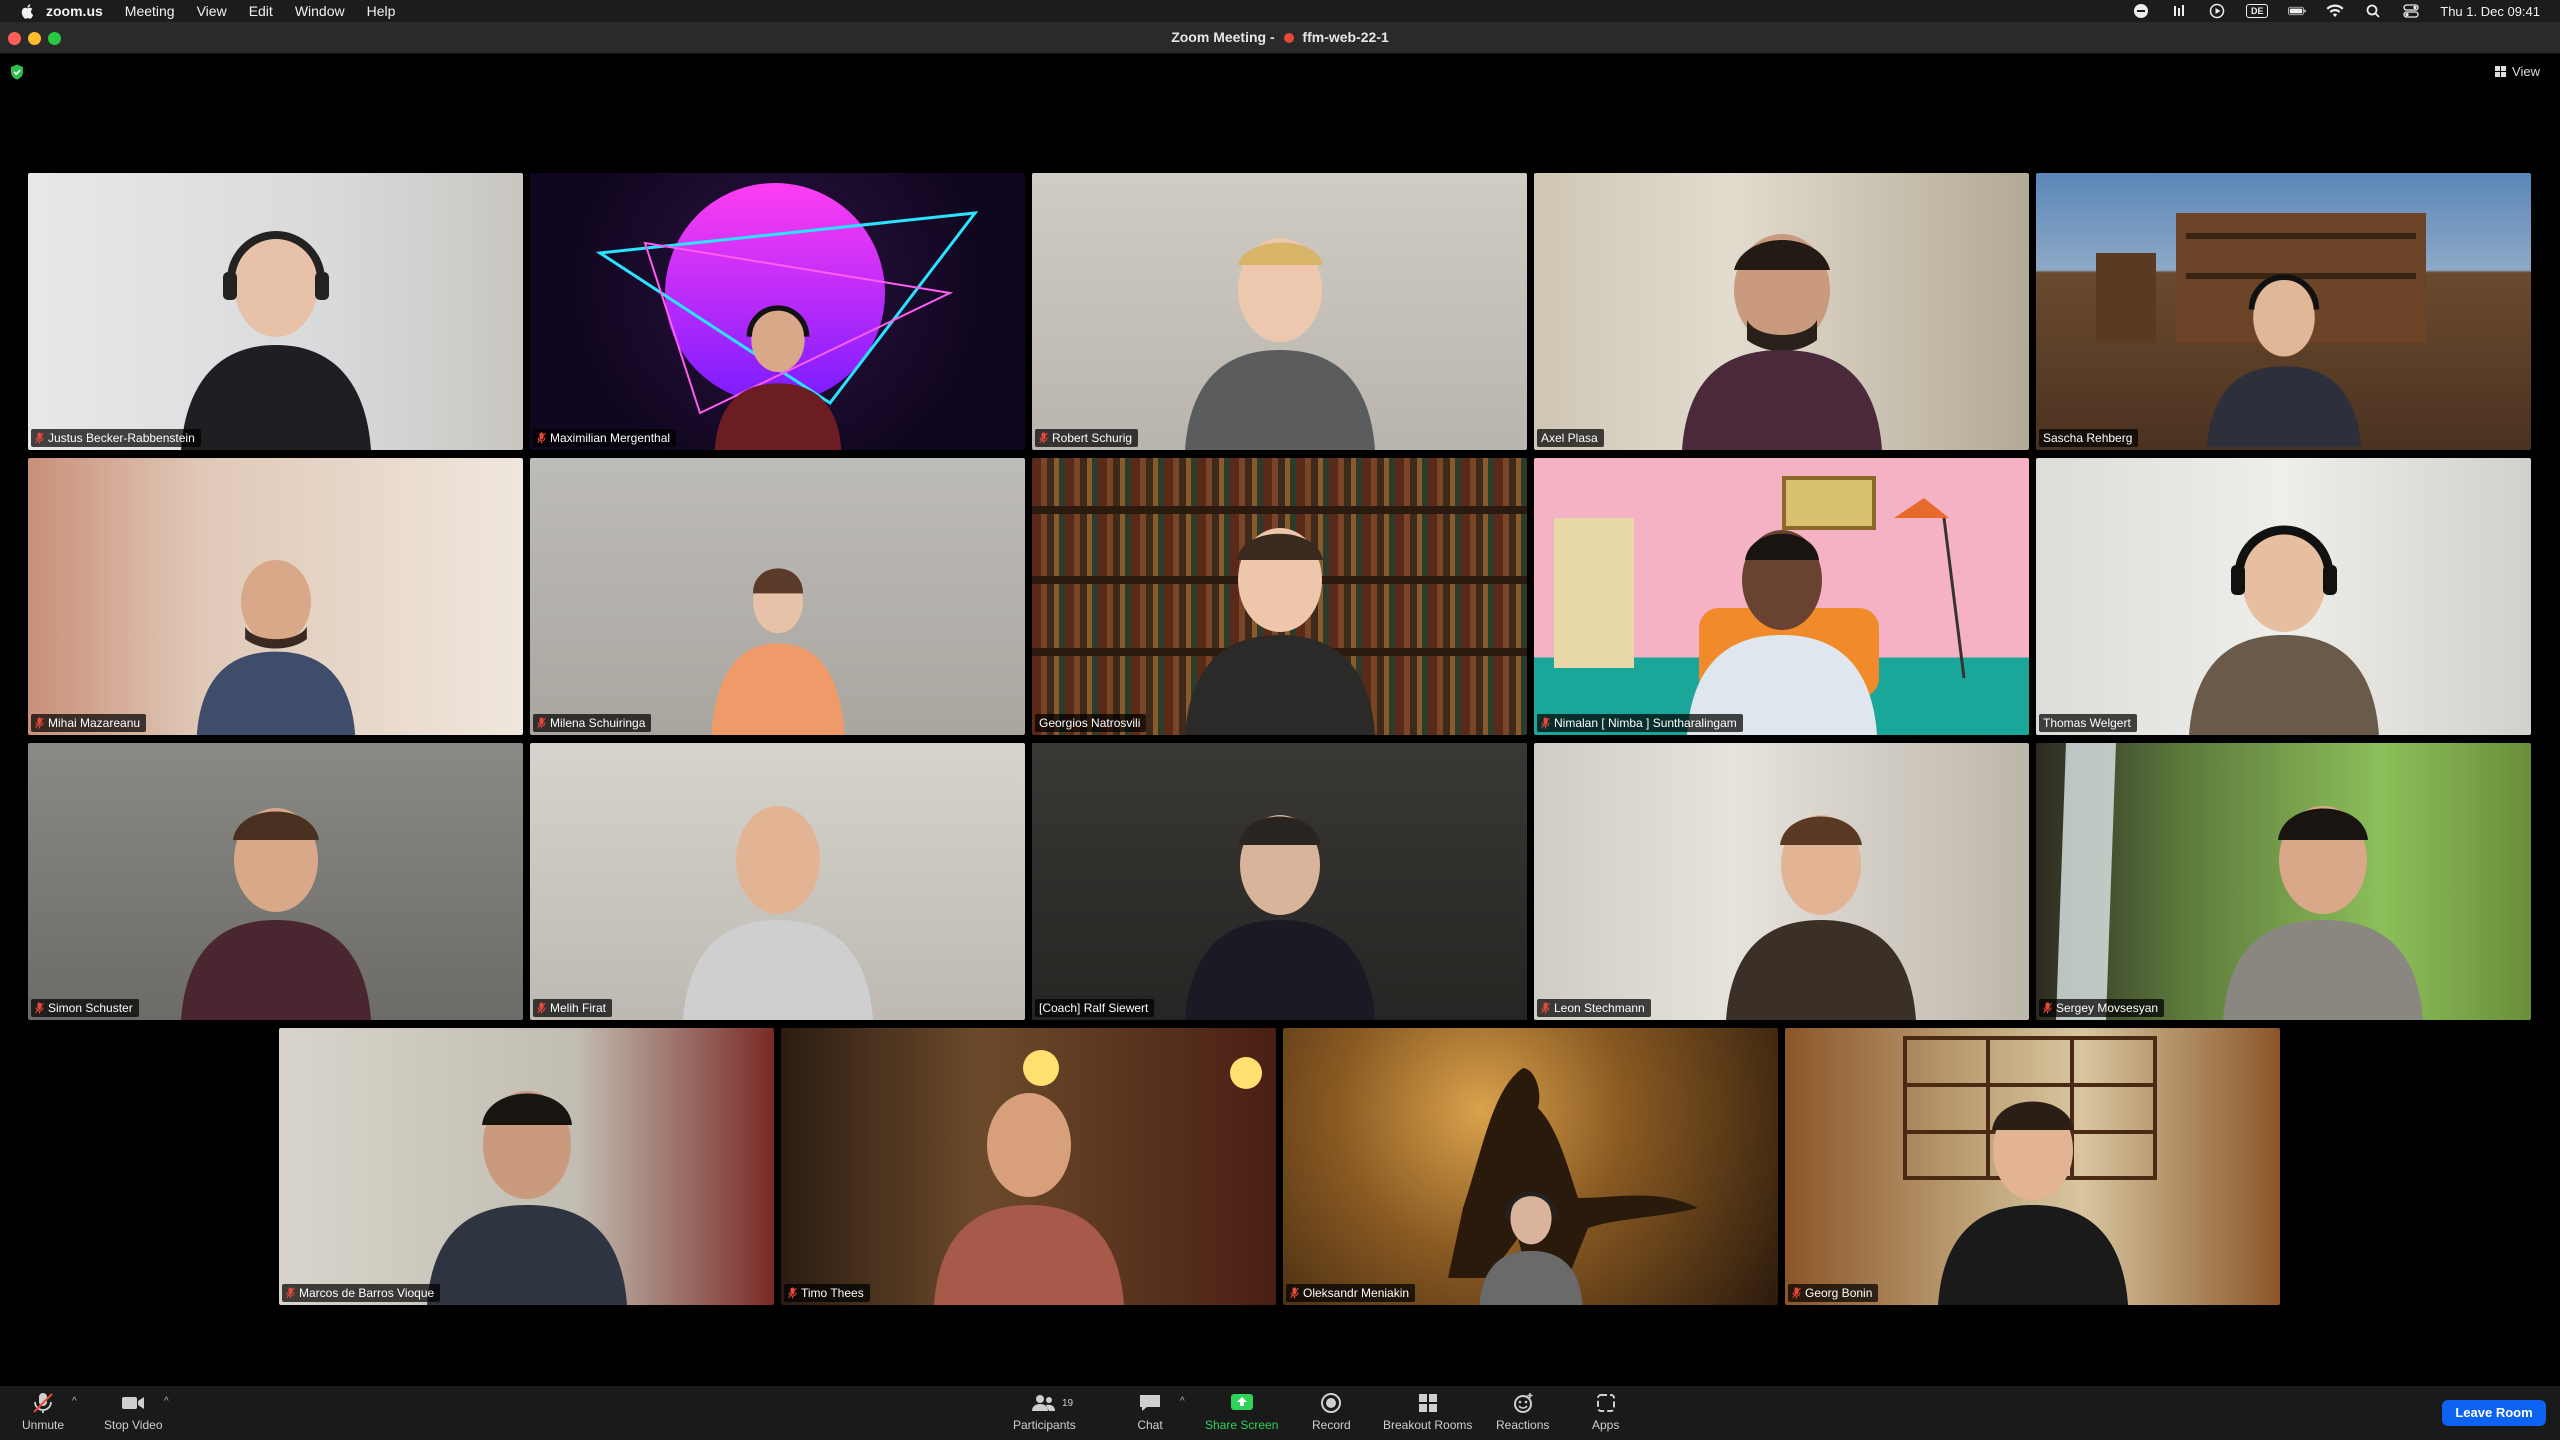 The width and height of the screenshot is (2560, 1440). Describe the element at coordinates (1606, 1425) in the screenshot. I see `apps-label: Apps` at that location.